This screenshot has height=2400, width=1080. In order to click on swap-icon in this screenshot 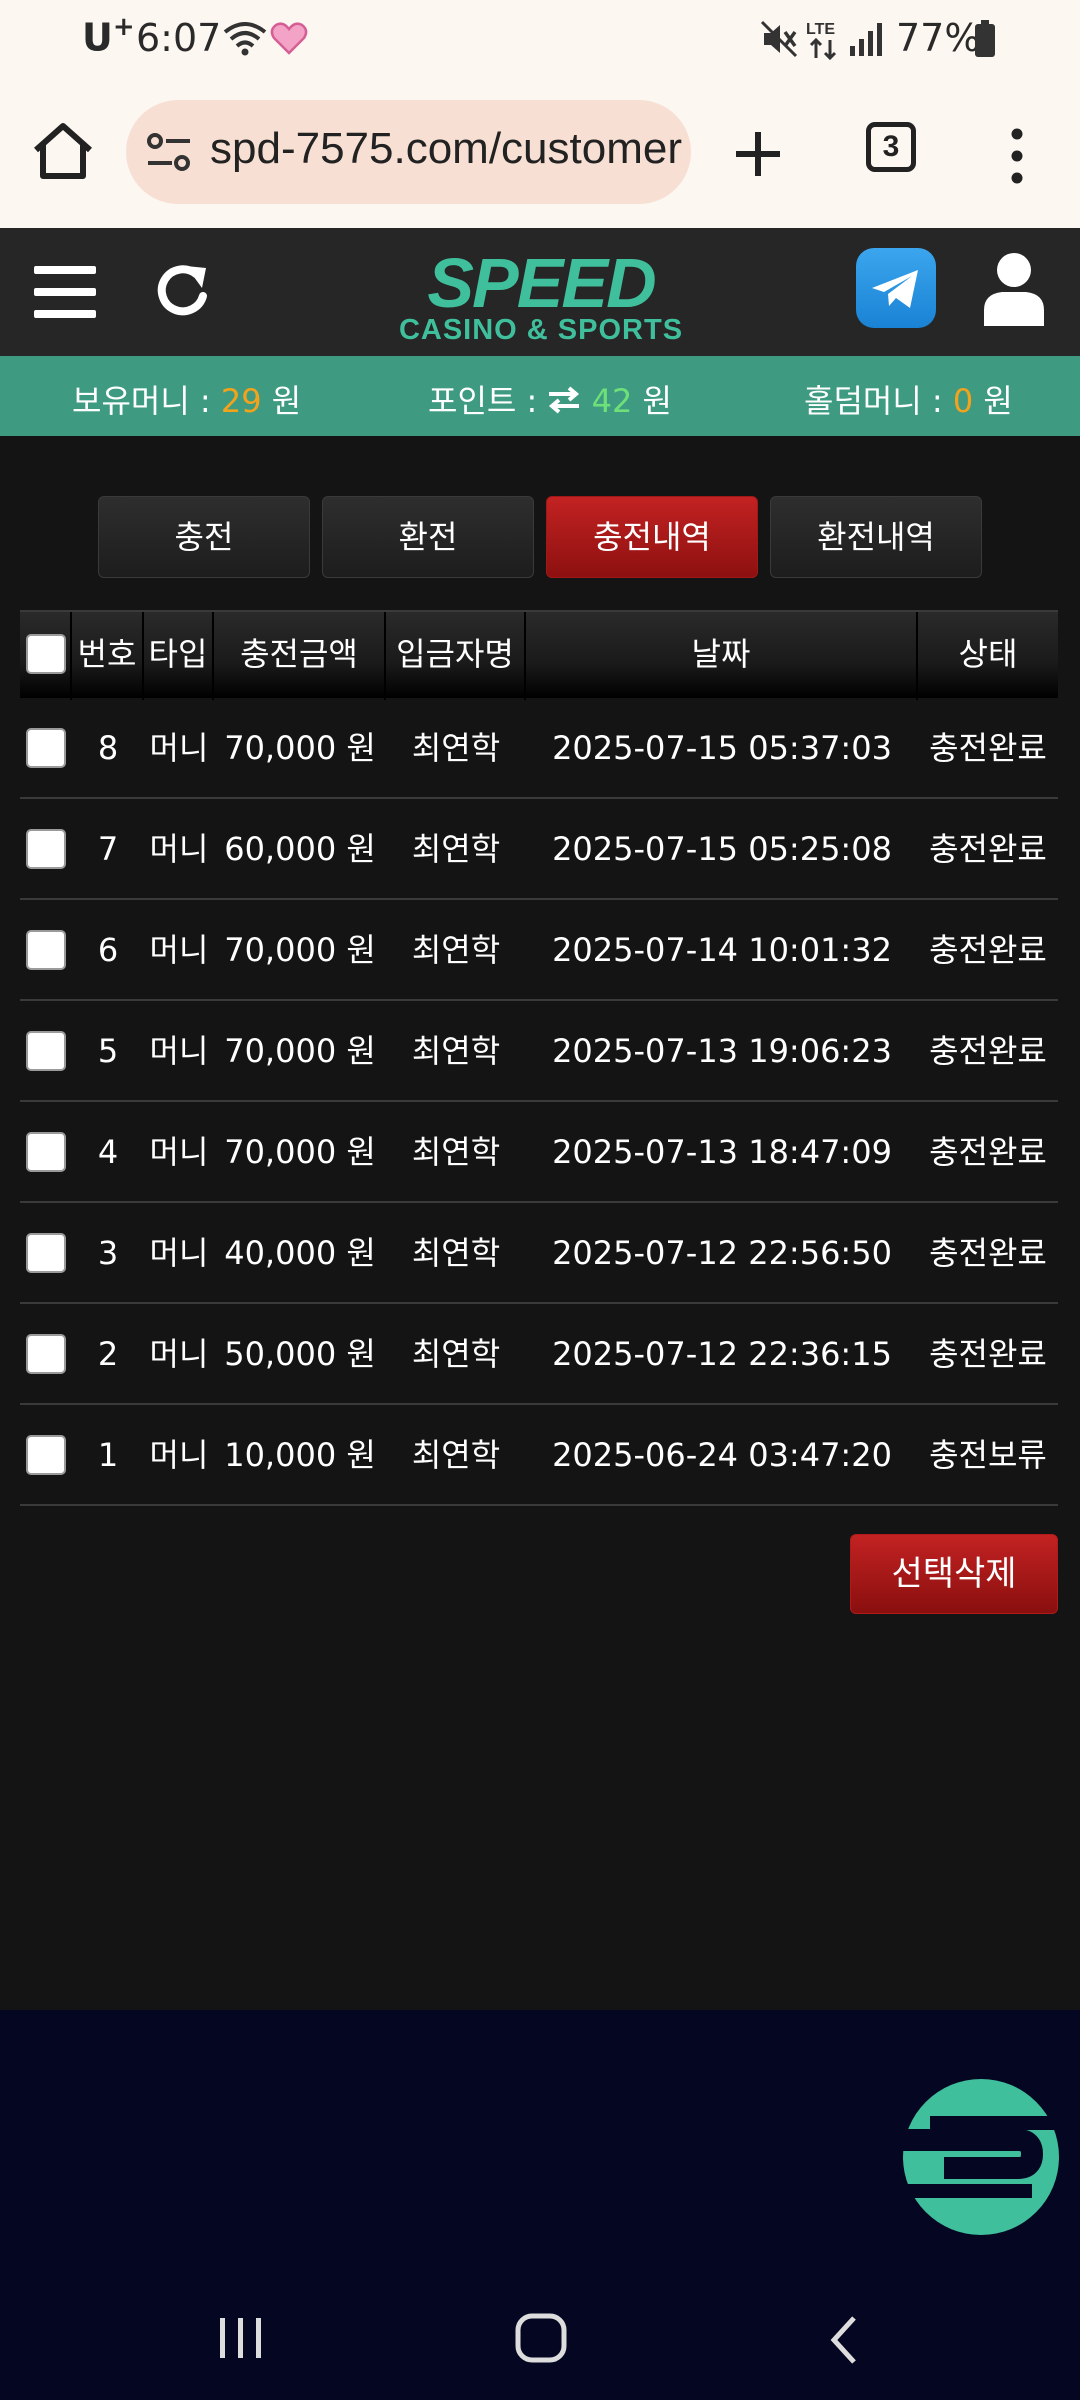, I will do `click(564, 400)`.